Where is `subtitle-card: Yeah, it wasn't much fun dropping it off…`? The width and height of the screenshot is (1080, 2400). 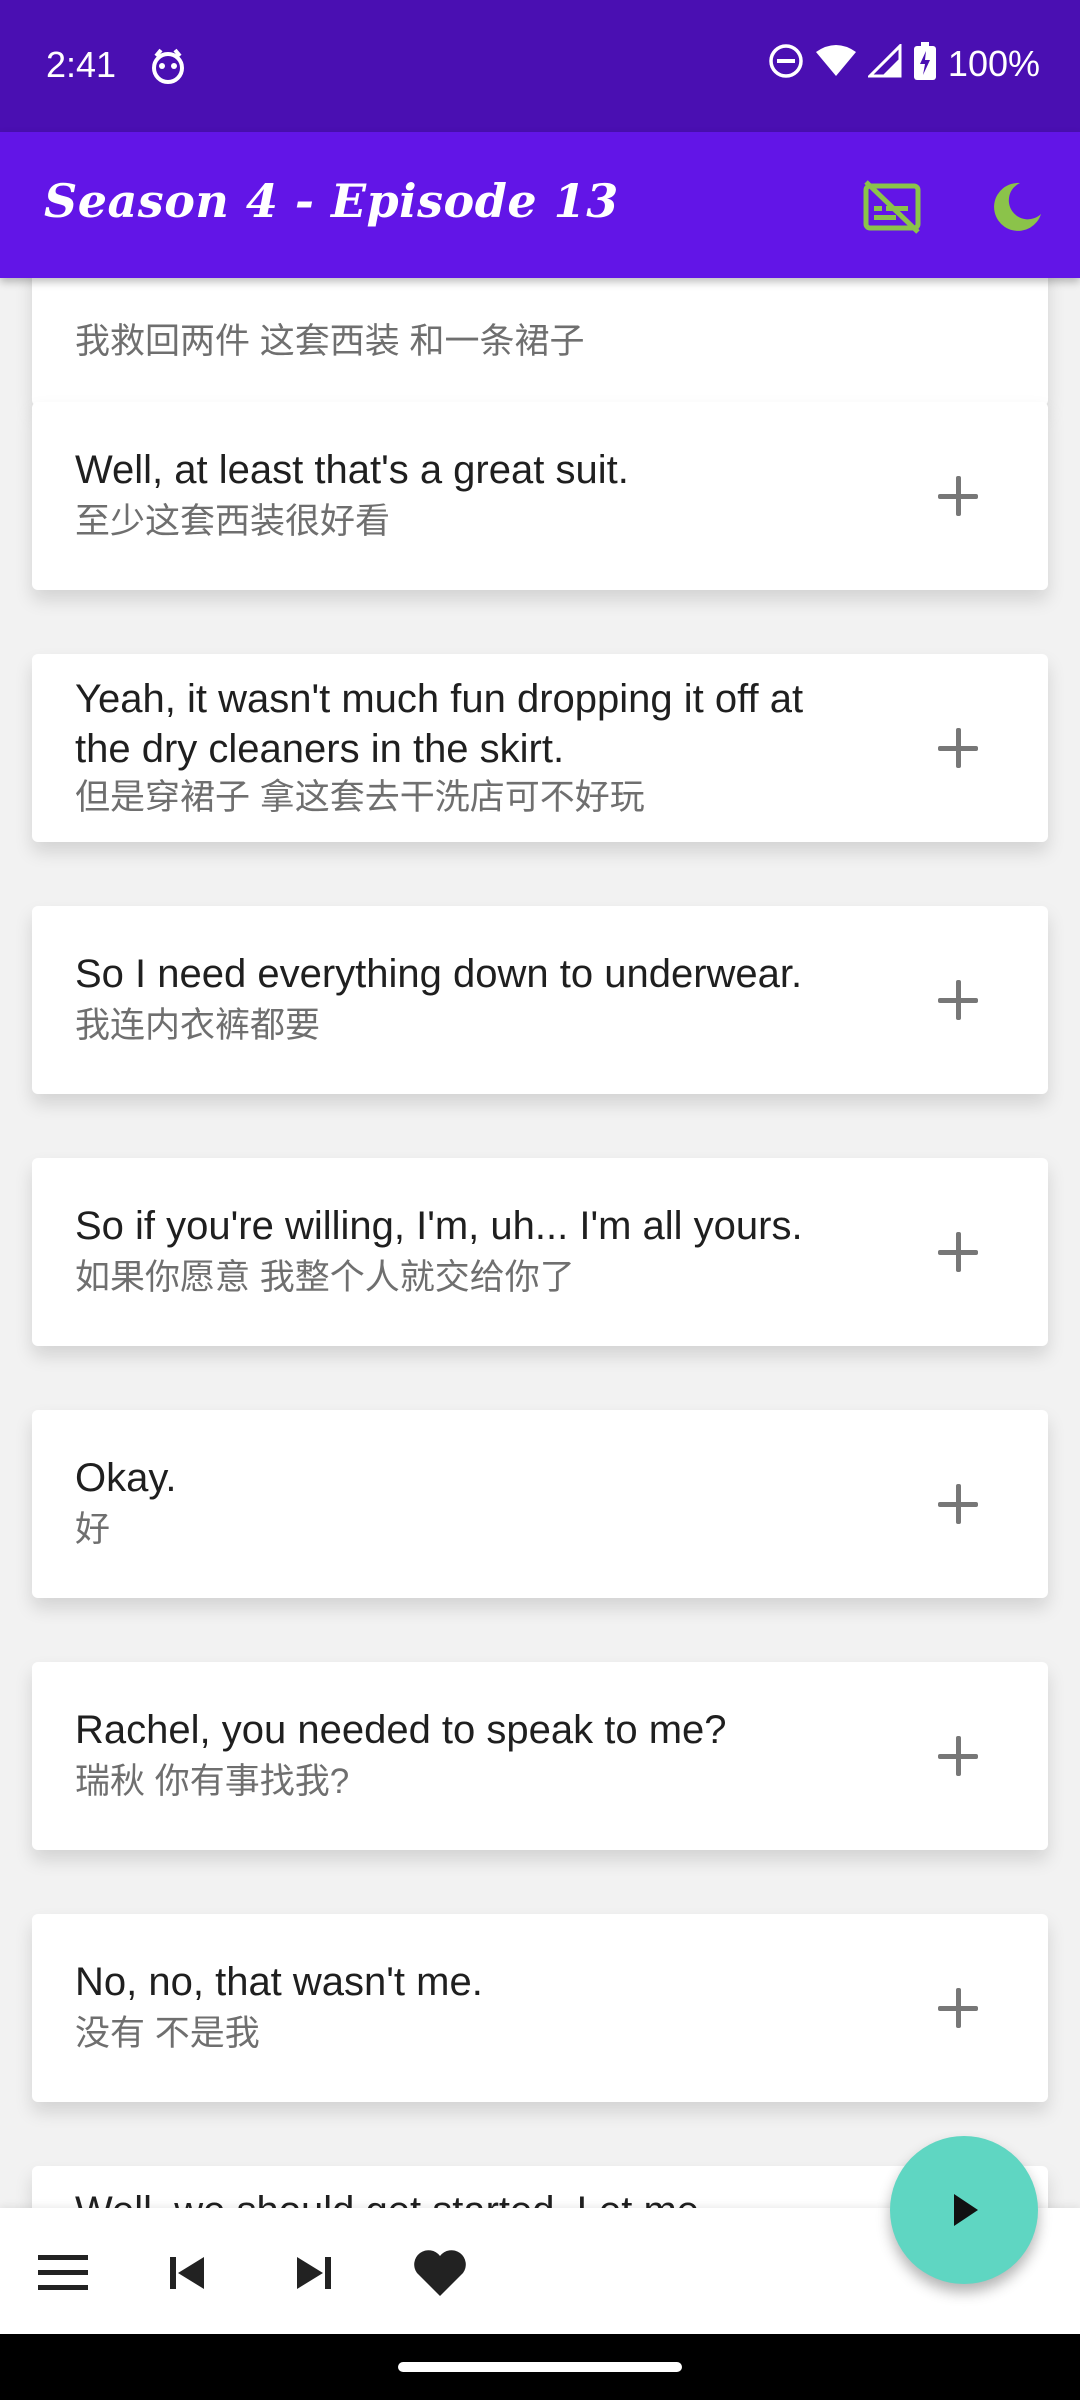 subtitle-card: Yeah, it wasn't much fun dropping it off… is located at coordinates (540, 748).